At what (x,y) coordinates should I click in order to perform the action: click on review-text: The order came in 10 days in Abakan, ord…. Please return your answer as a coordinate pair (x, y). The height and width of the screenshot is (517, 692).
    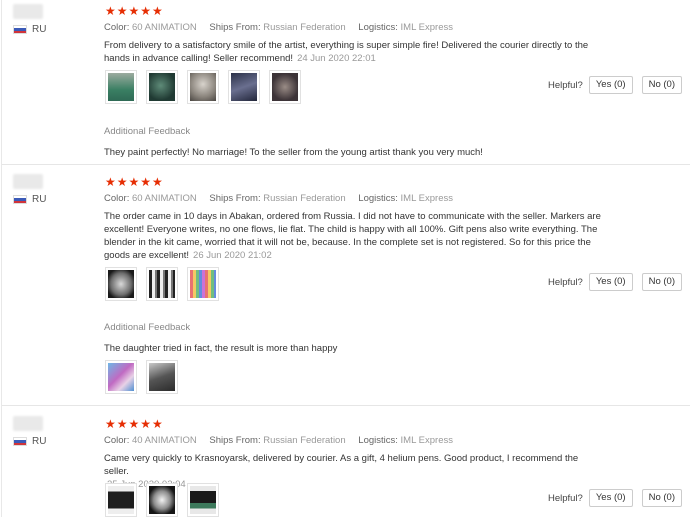
    Looking at the image, I should click on (354, 236).